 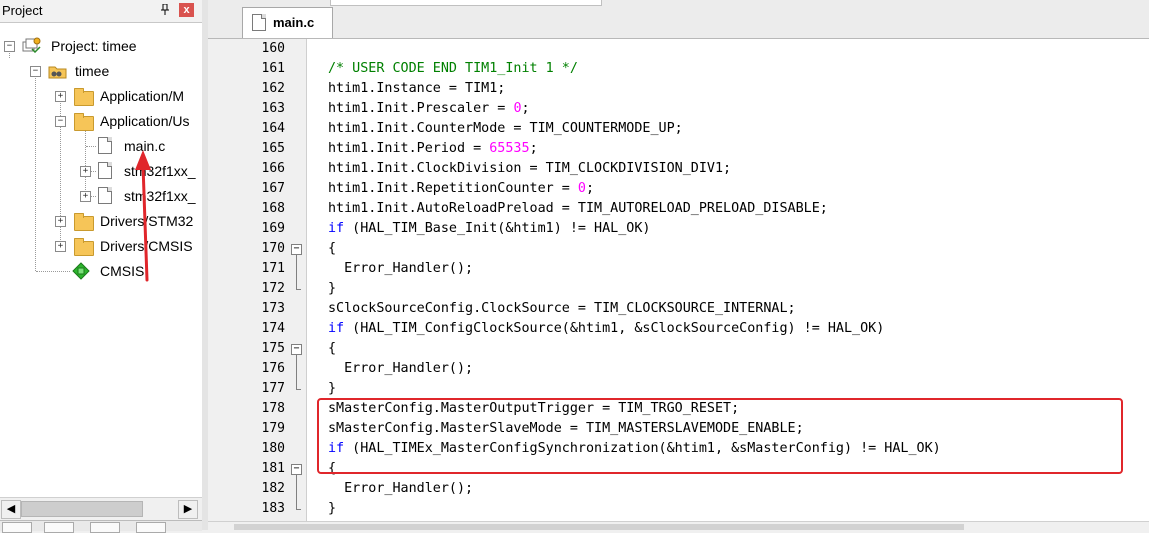 What do you see at coordinates (165, 11) in the screenshot?
I see `pin-icon` at bounding box center [165, 11].